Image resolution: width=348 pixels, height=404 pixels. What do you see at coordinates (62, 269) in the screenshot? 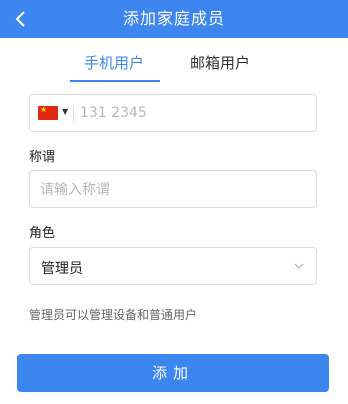
I see `role-selected-value: 管理员` at bounding box center [62, 269].